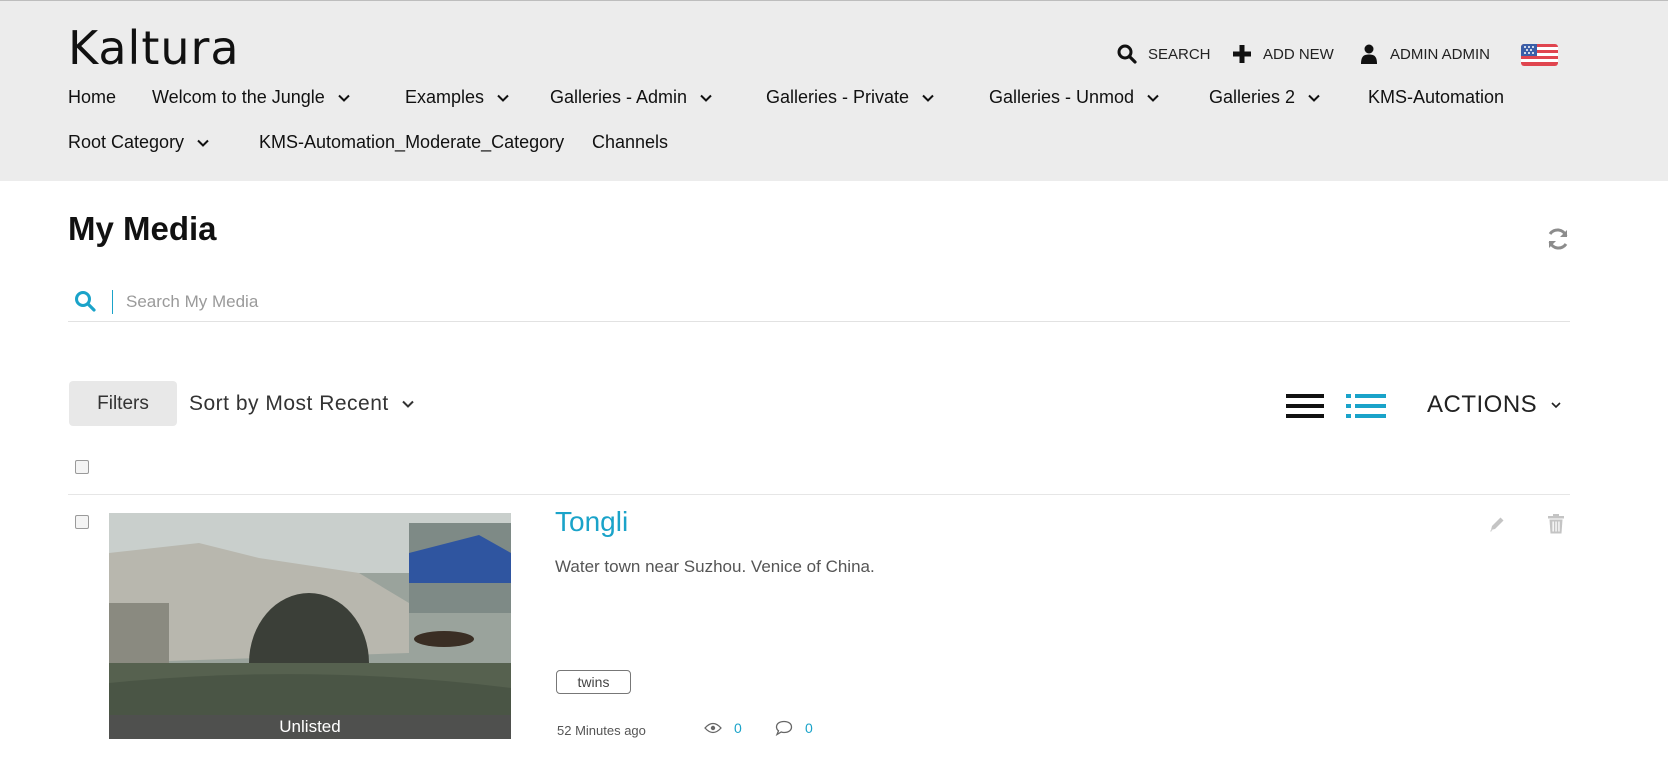 Image resolution: width=1668 pixels, height=757 pixels. I want to click on nav-item-root-category: Root Category, so click(139, 142).